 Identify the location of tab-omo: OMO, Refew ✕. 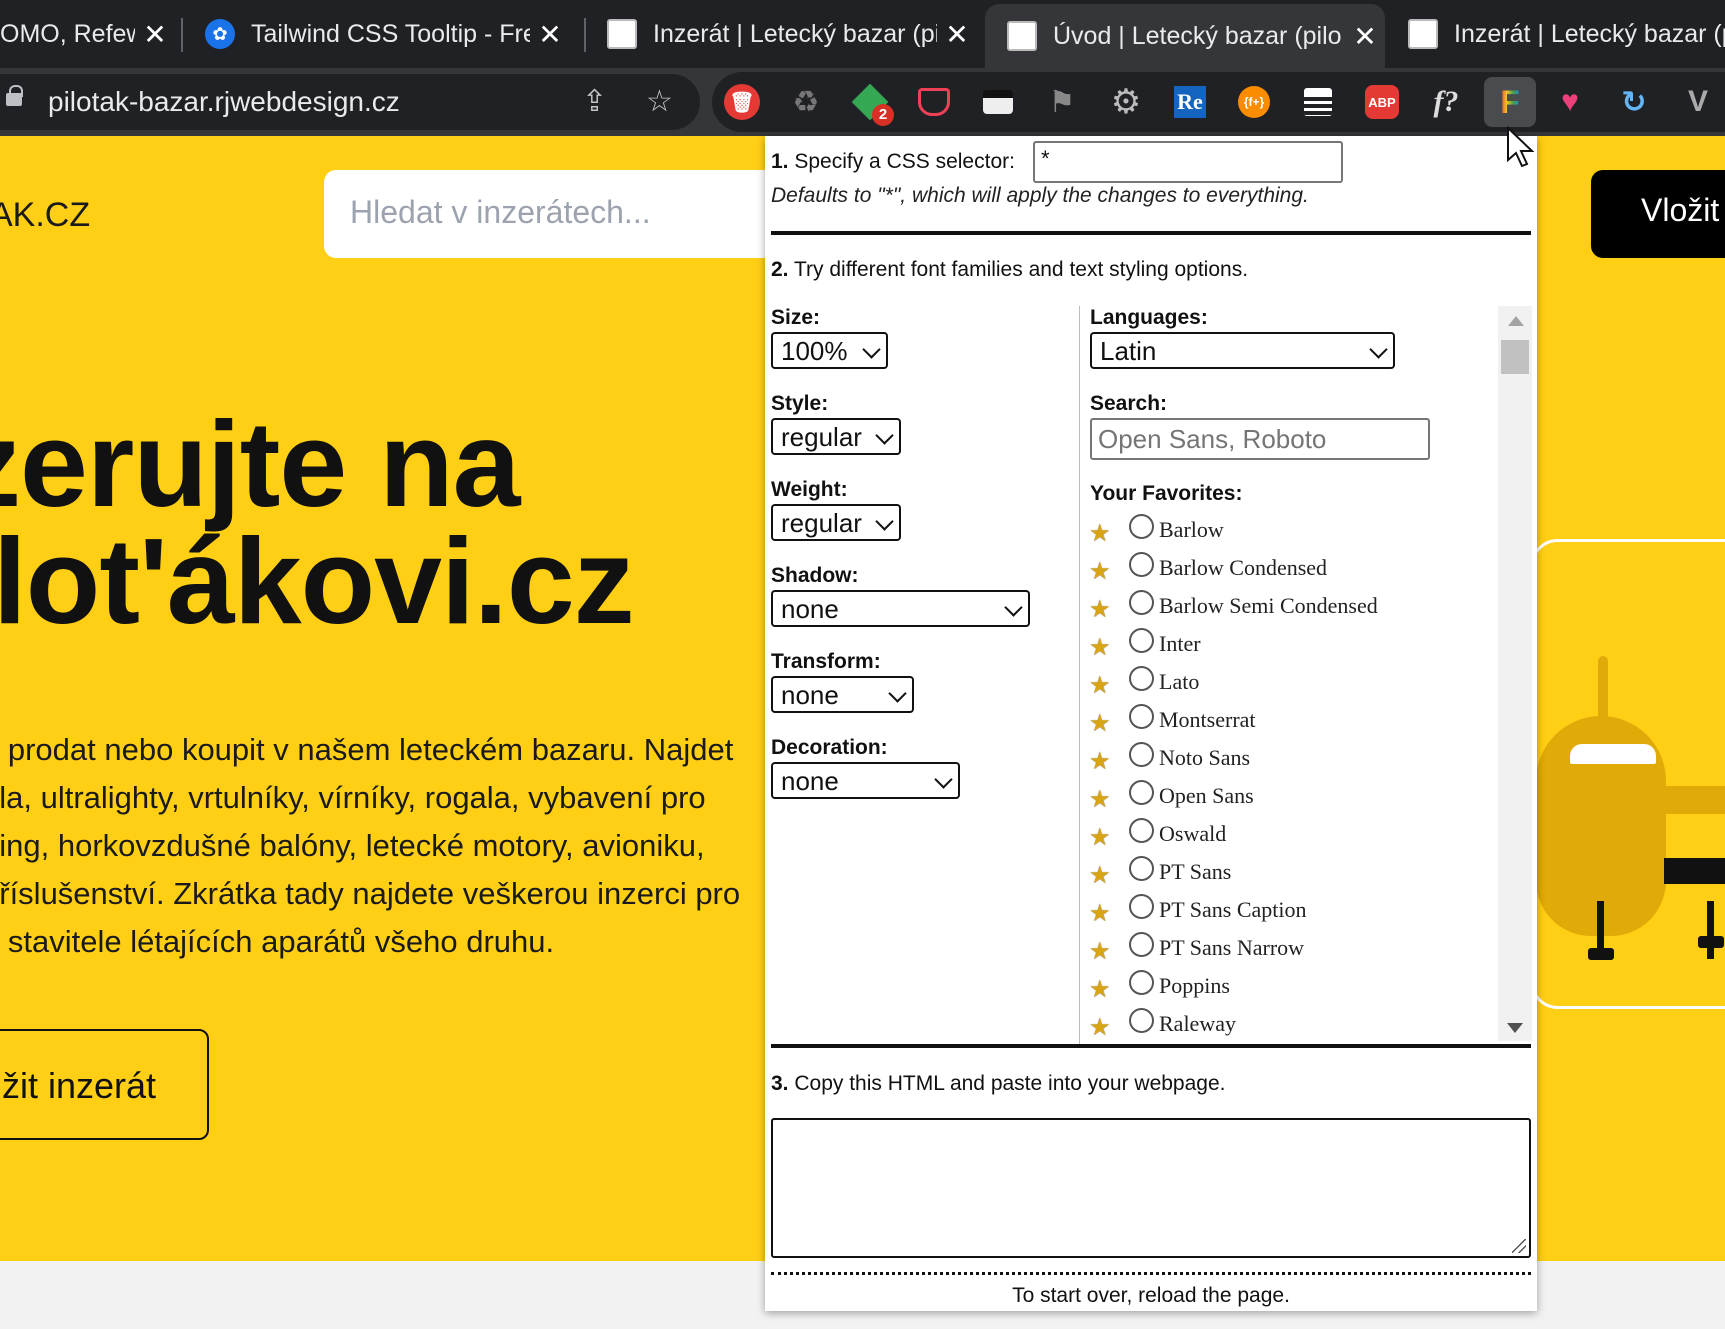
(87, 34).